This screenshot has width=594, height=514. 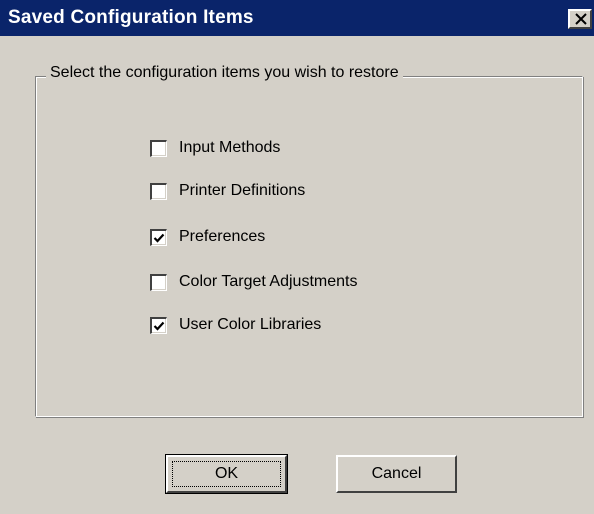 I want to click on checkbox-color-target-adjustments, so click(x=158, y=282).